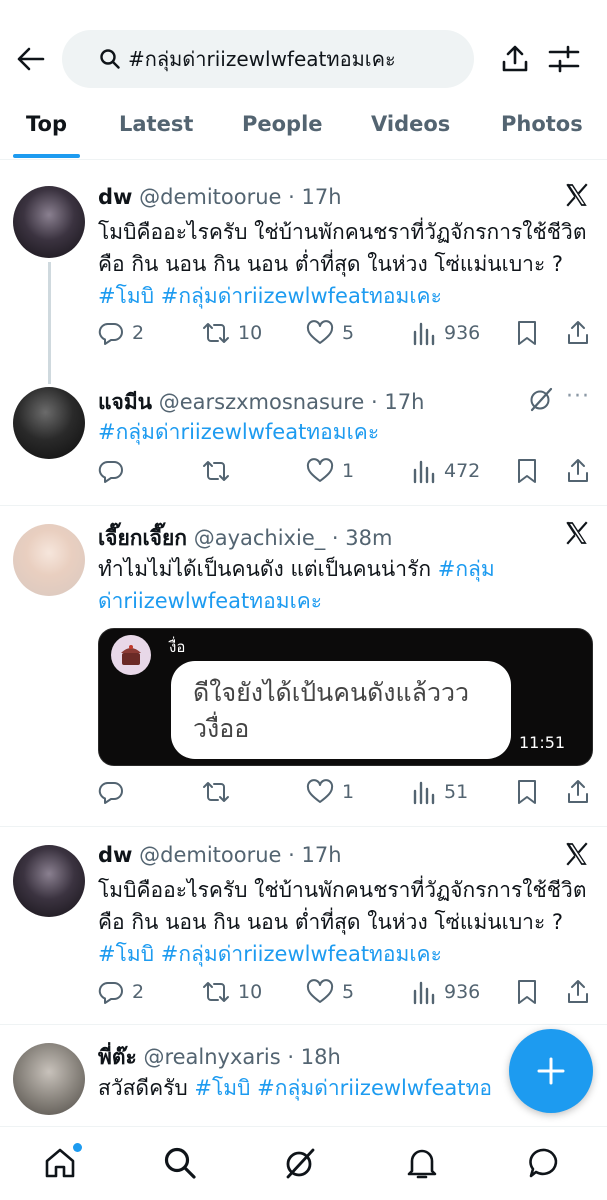  I want to click on display-name: เจี๊ยกเจี๊ยก, so click(142, 538).